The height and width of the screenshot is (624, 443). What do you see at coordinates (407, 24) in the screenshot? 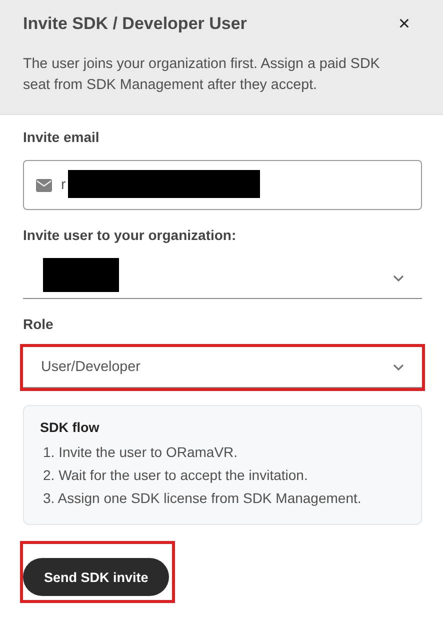
I see `close-button: ×` at bounding box center [407, 24].